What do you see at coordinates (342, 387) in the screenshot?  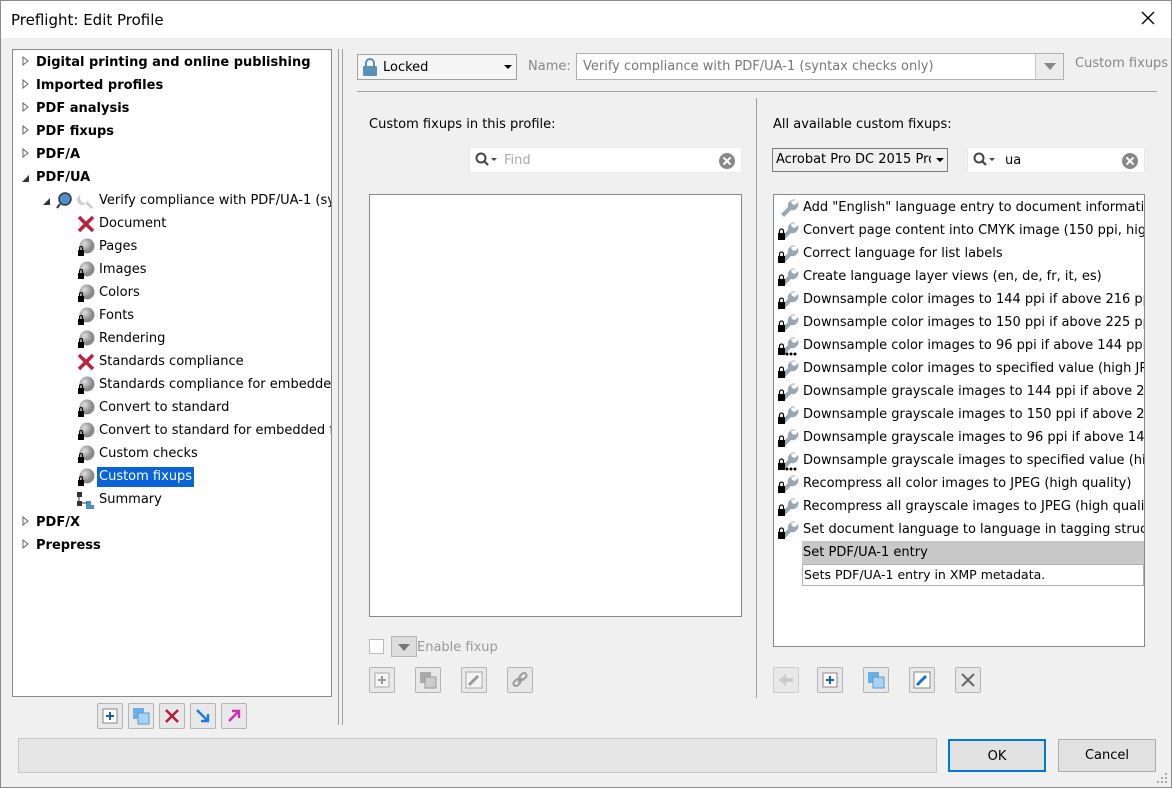 I see `splitter-line` at bounding box center [342, 387].